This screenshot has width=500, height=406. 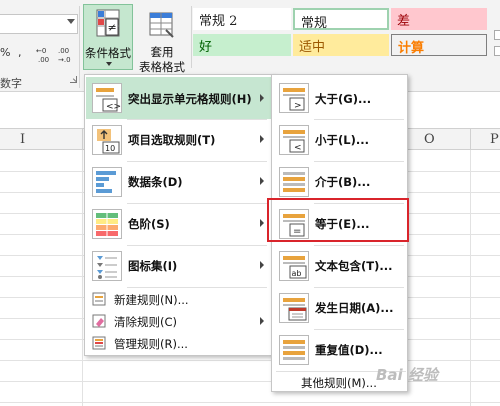 I want to click on between-icon, so click(x=294, y=182).